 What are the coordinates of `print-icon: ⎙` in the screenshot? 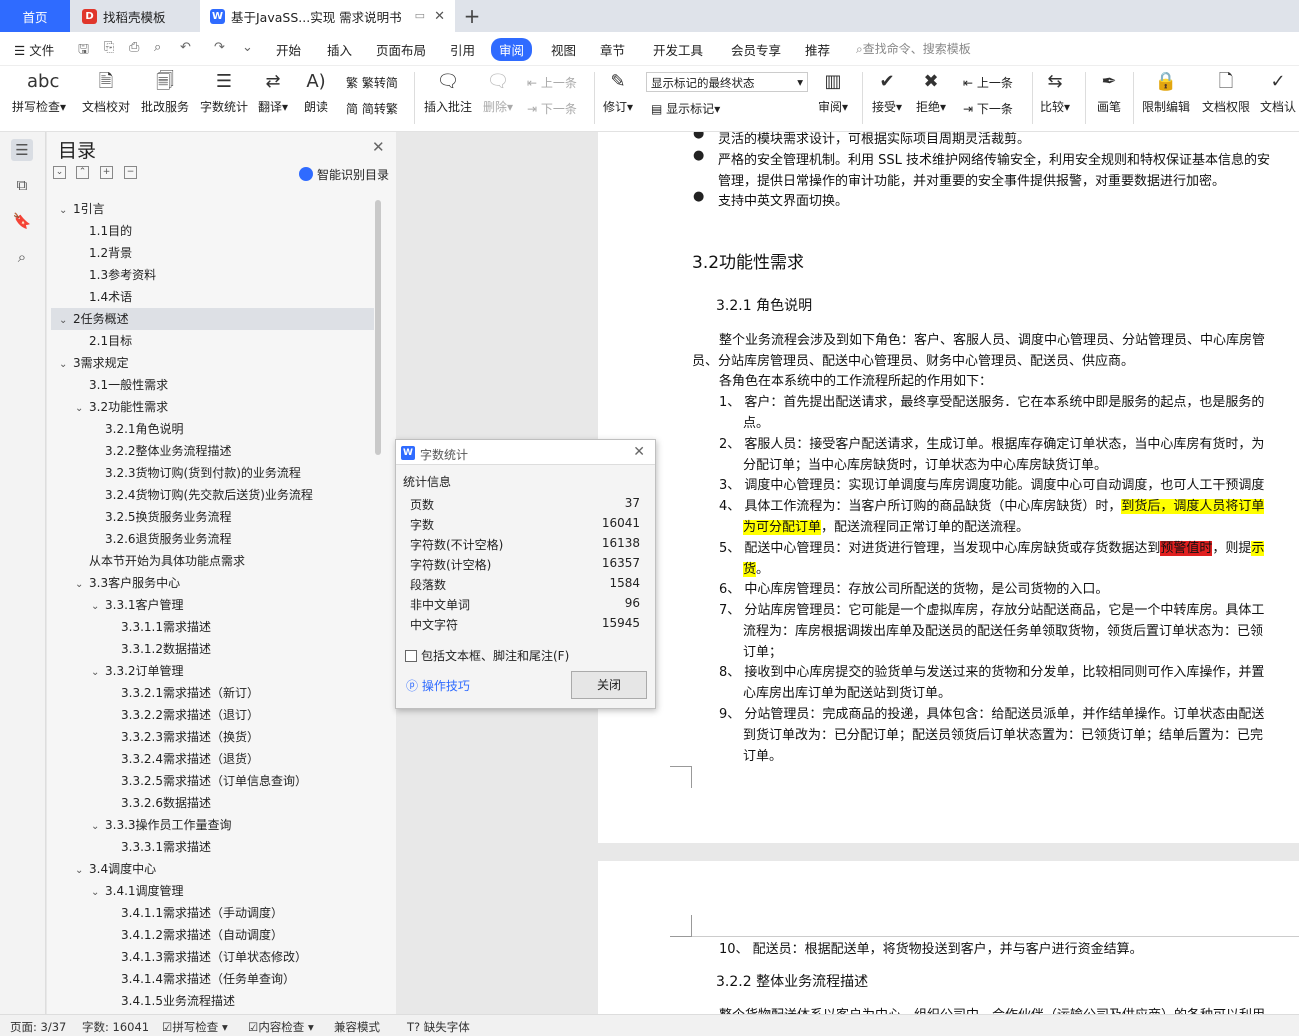 It's located at (134, 47).